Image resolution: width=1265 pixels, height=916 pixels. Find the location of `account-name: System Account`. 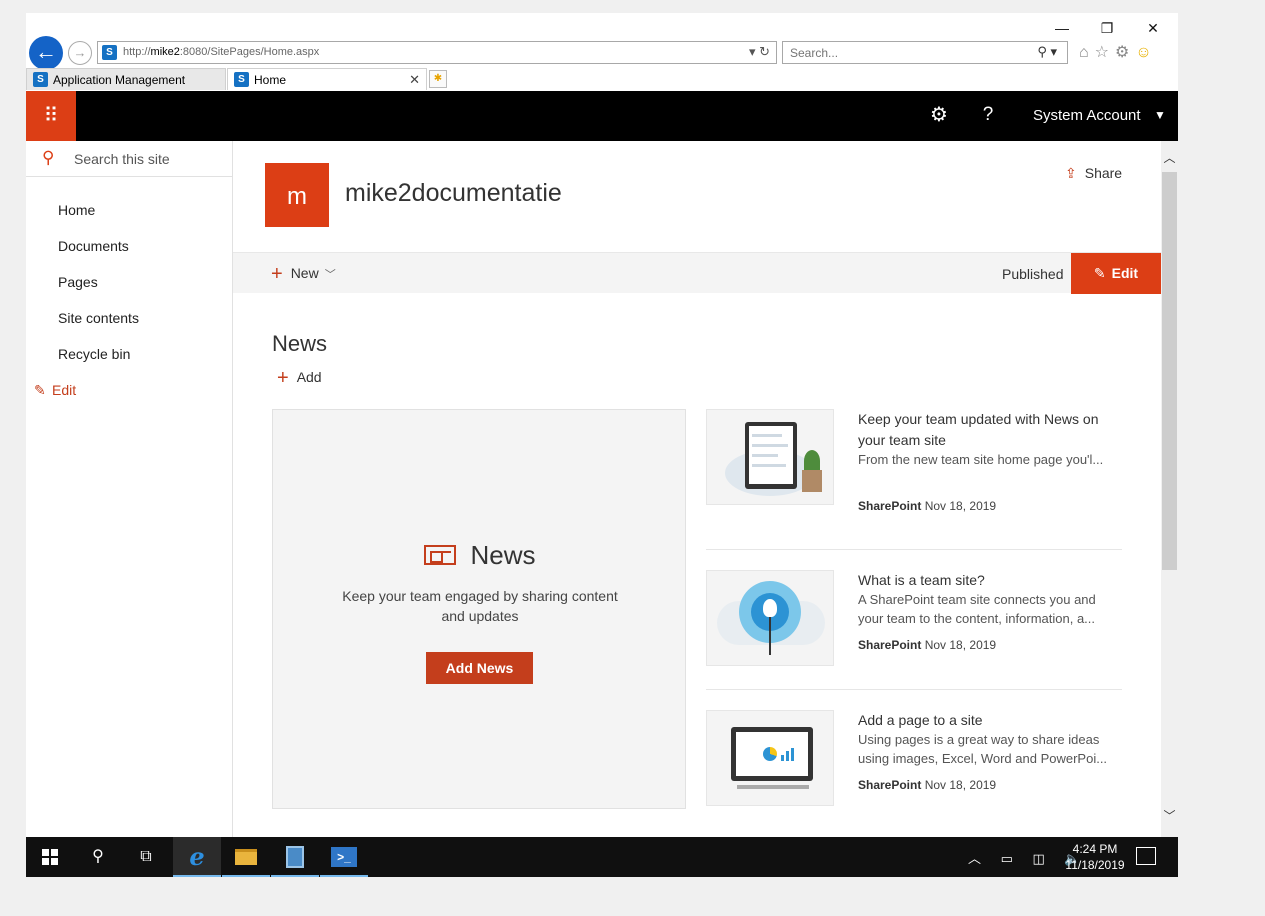

account-name: System Account is located at coordinates (1087, 115).